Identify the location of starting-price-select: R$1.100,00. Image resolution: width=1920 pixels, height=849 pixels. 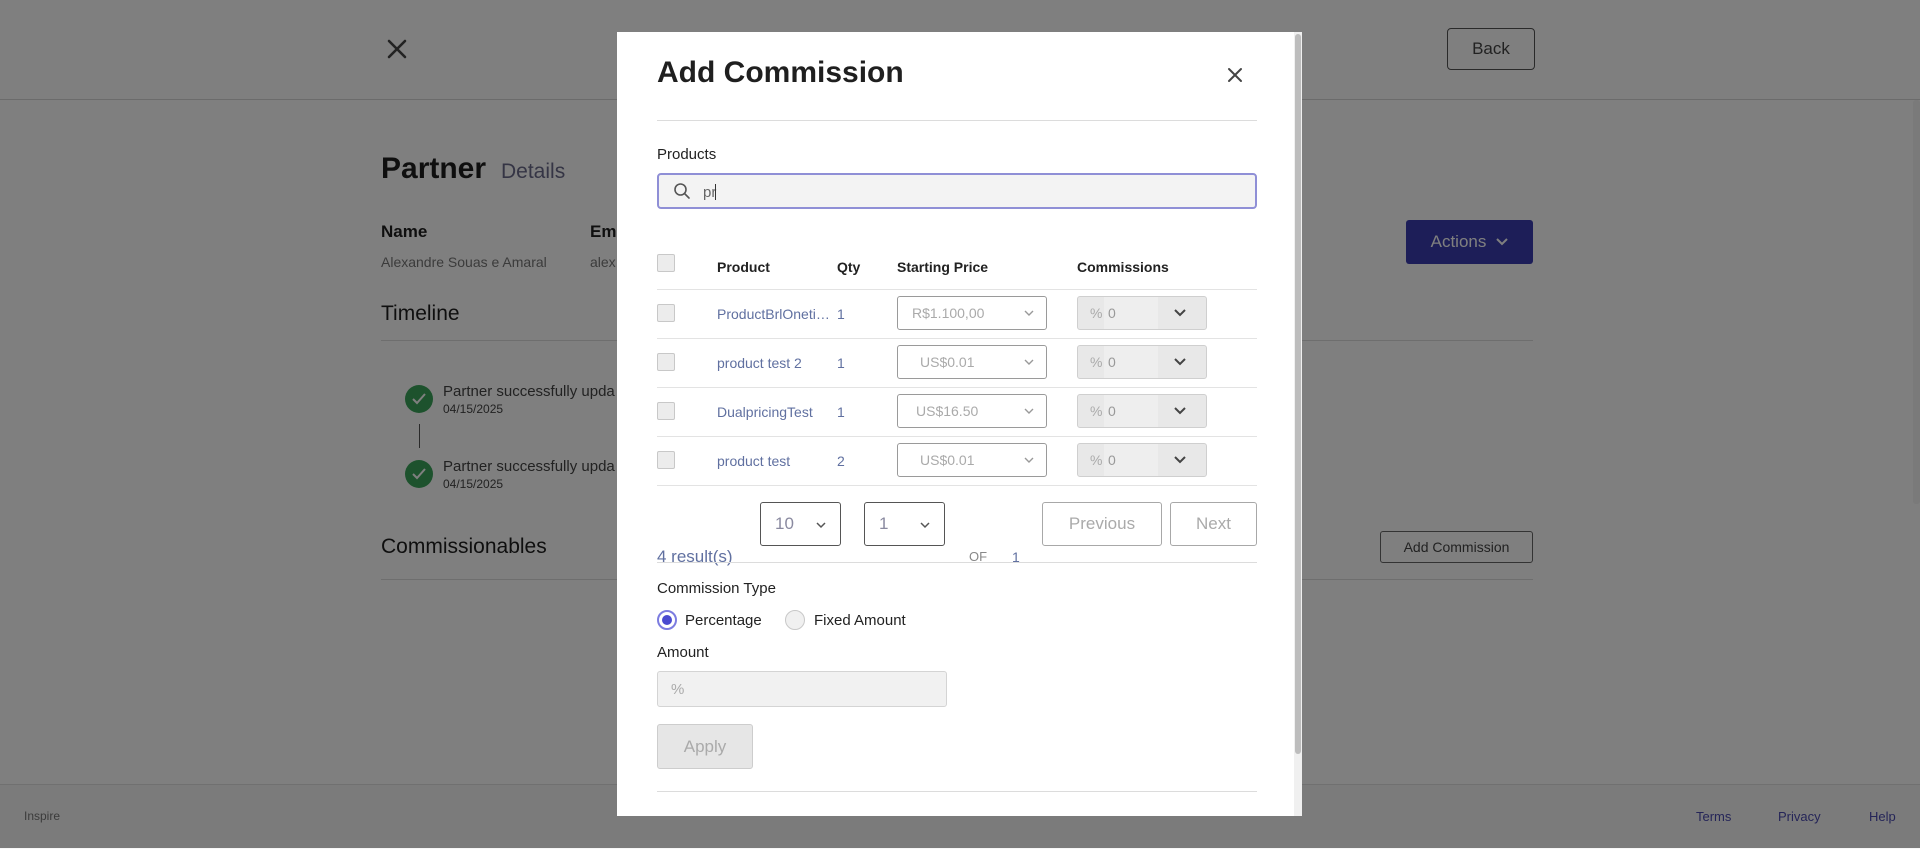
(972, 313).